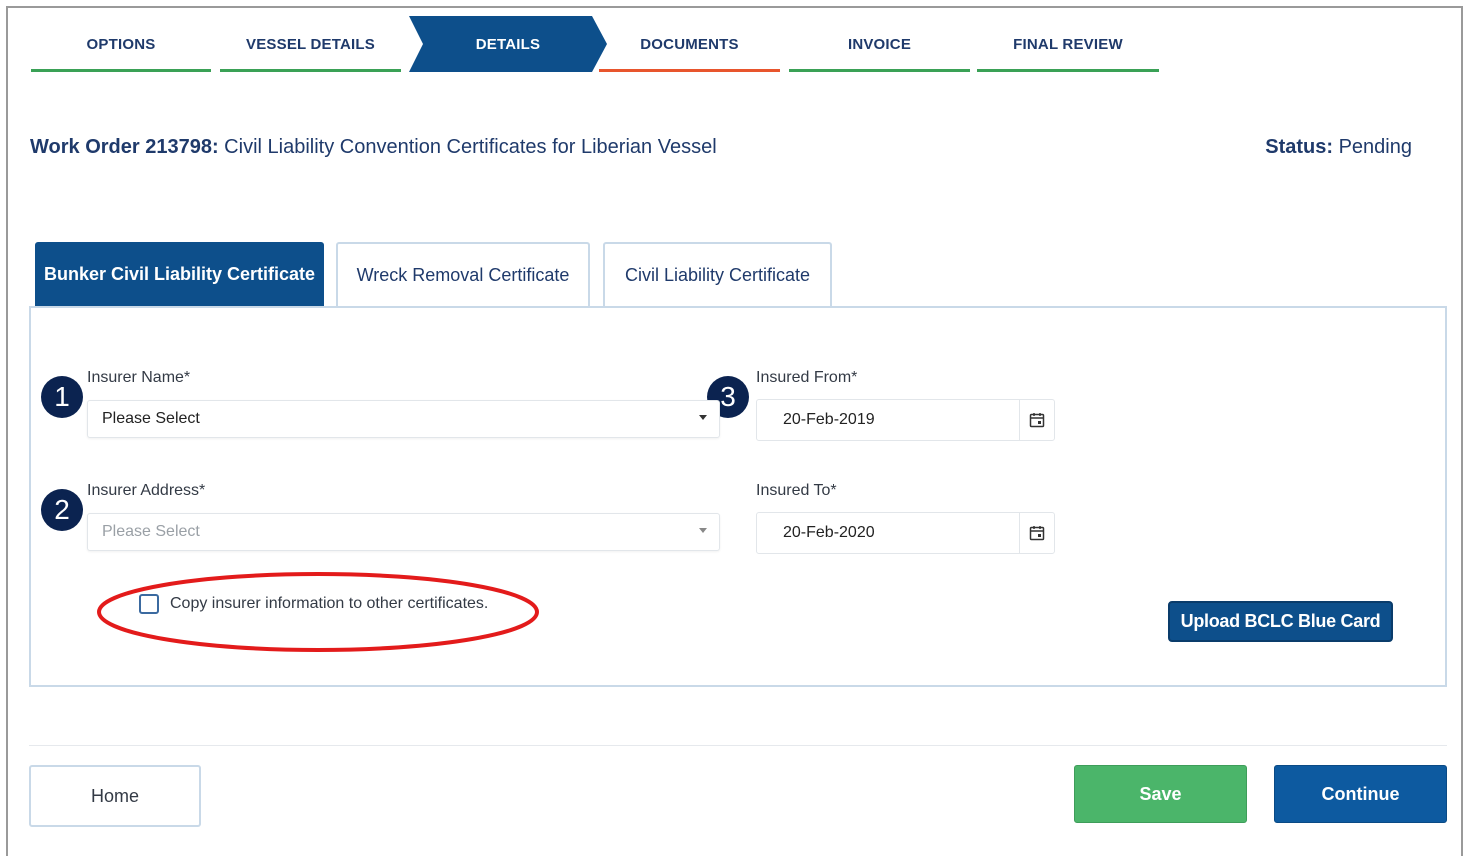 This screenshot has height=856, width=1470. I want to click on tab-wreck-removal: Wreck Removal Certificate, so click(463, 274).